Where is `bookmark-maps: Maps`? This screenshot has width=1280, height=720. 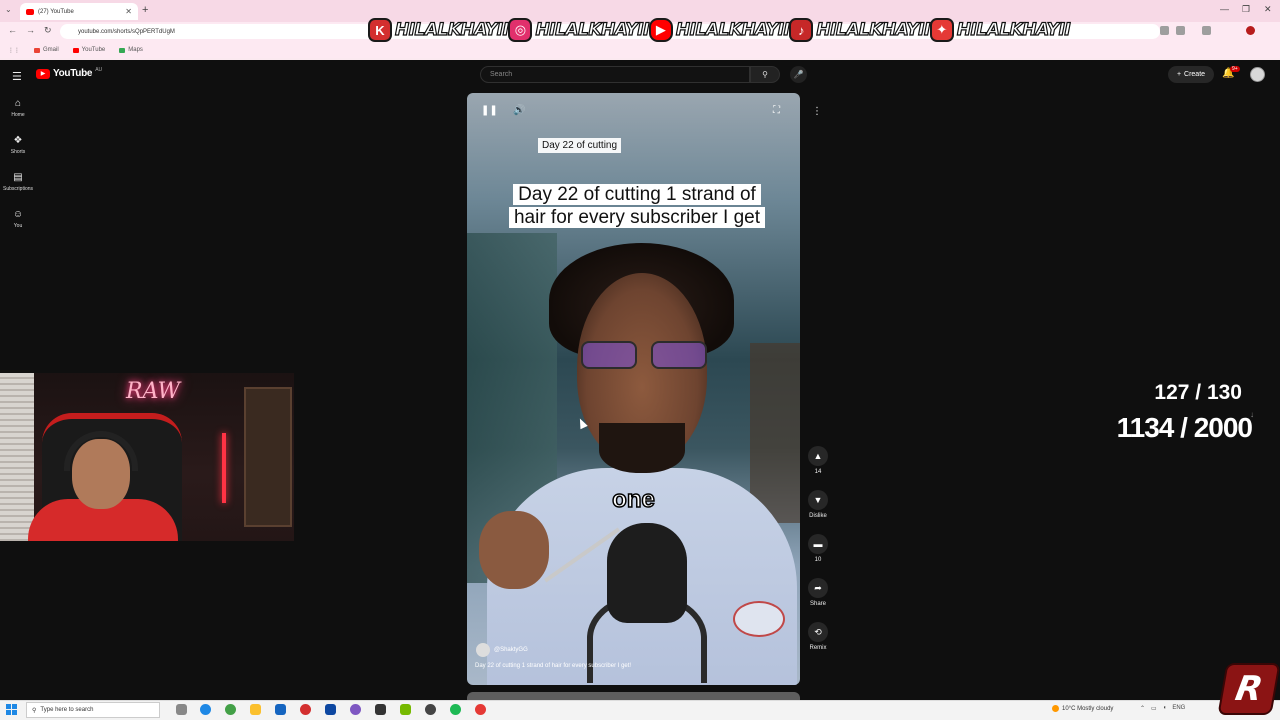 bookmark-maps: Maps is located at coordinates (131, 50).